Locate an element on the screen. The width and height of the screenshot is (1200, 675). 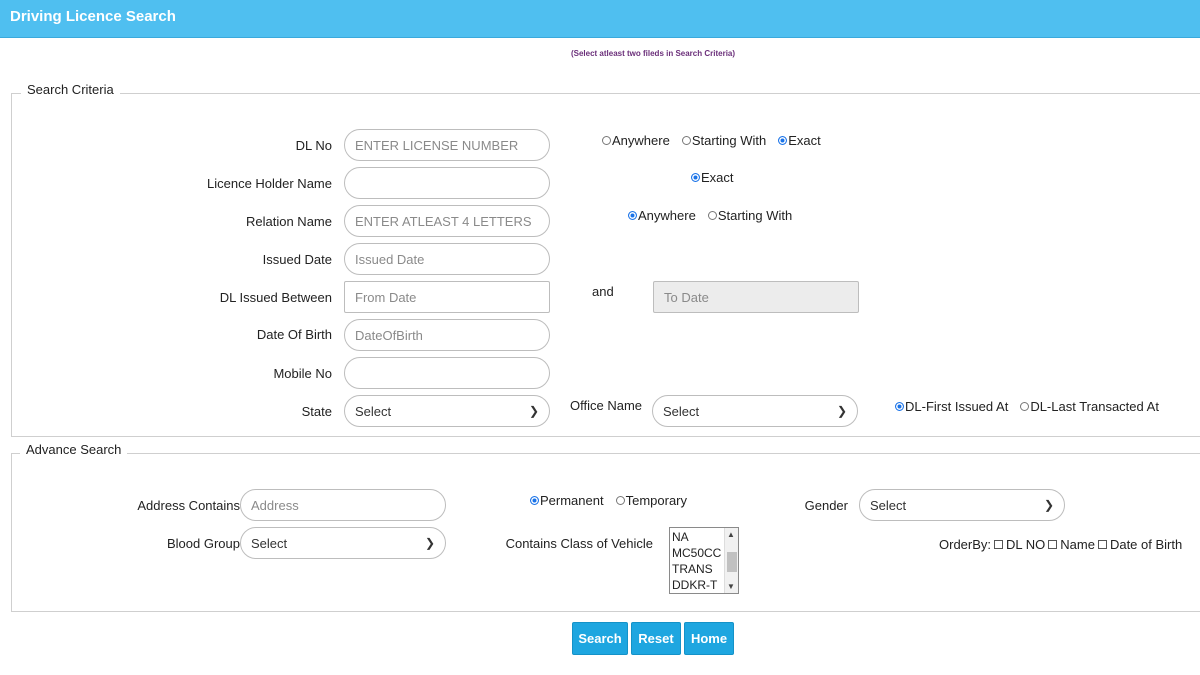
listbox-scrollbar: ▲ ▼ is located at coordinates (731, 560).